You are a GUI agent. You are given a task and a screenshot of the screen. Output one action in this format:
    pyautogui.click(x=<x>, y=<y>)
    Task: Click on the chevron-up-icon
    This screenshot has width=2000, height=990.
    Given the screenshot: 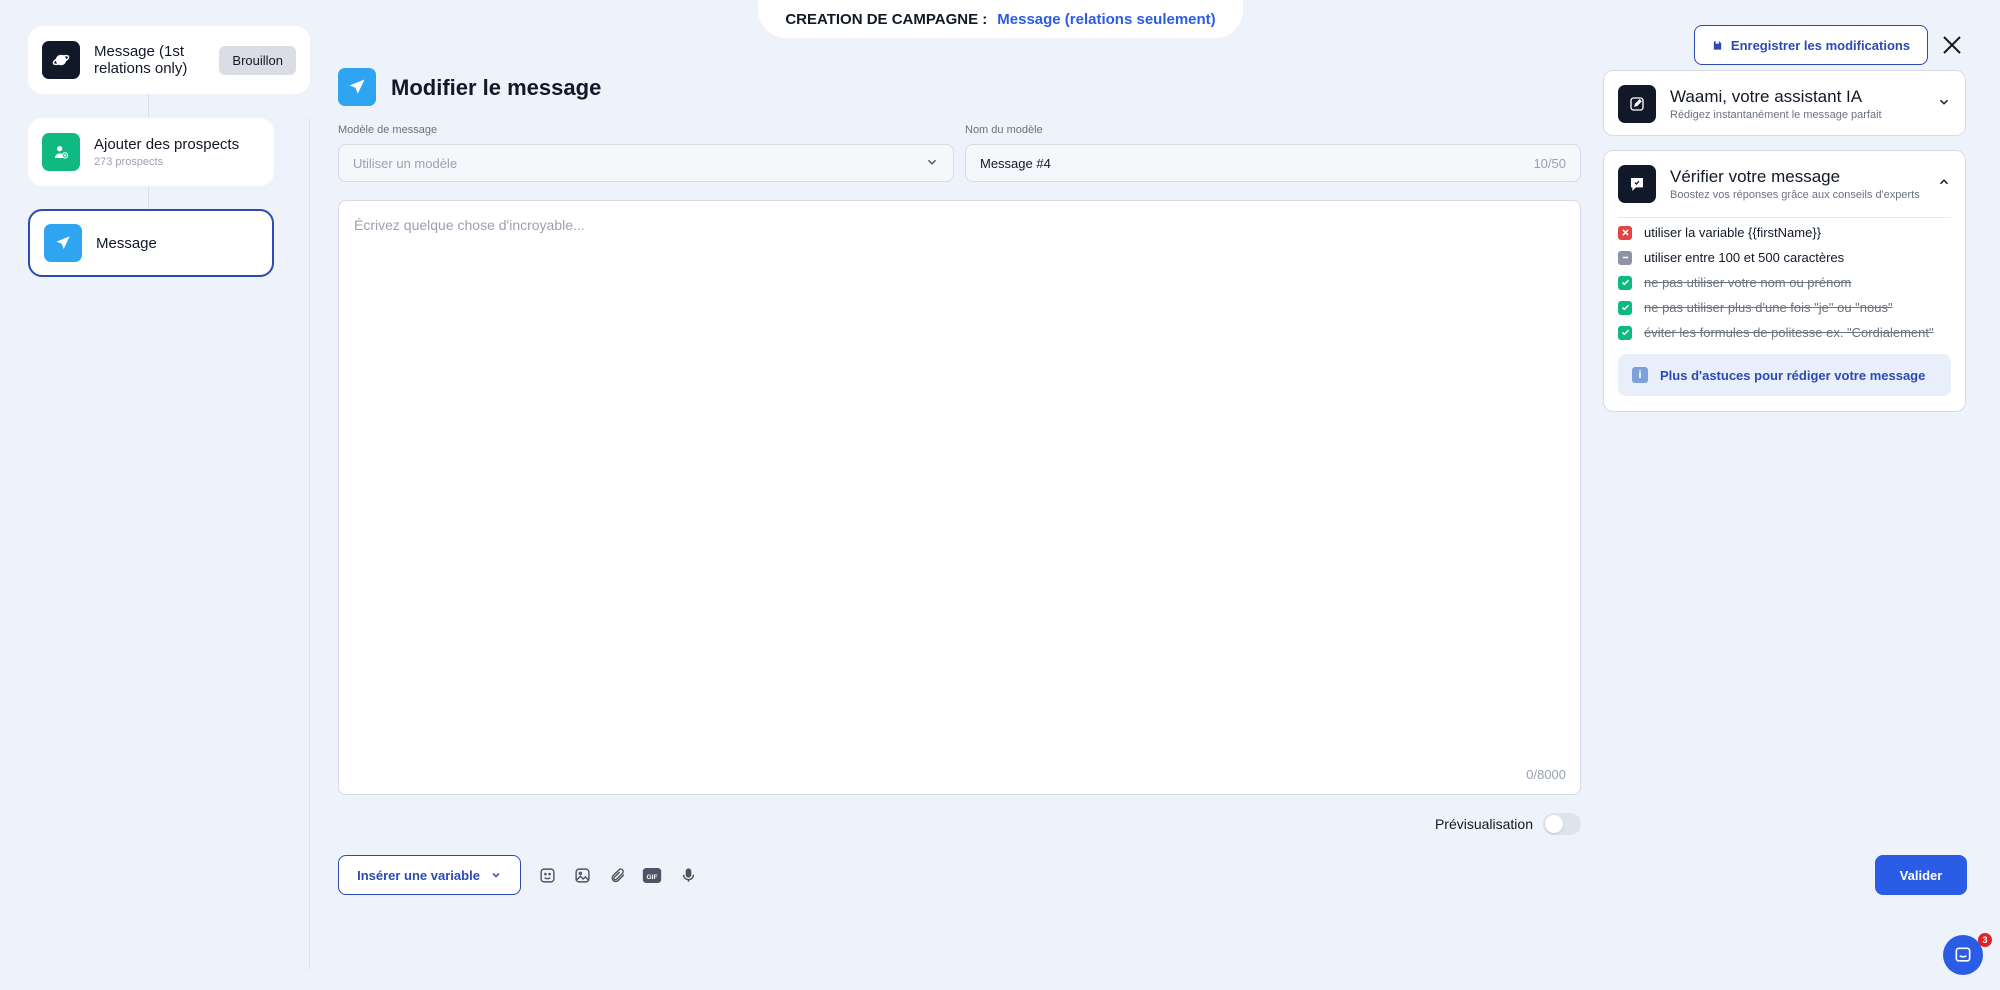 What is the action you would take?
    pyautogui.click(x=1944, y=184)
    